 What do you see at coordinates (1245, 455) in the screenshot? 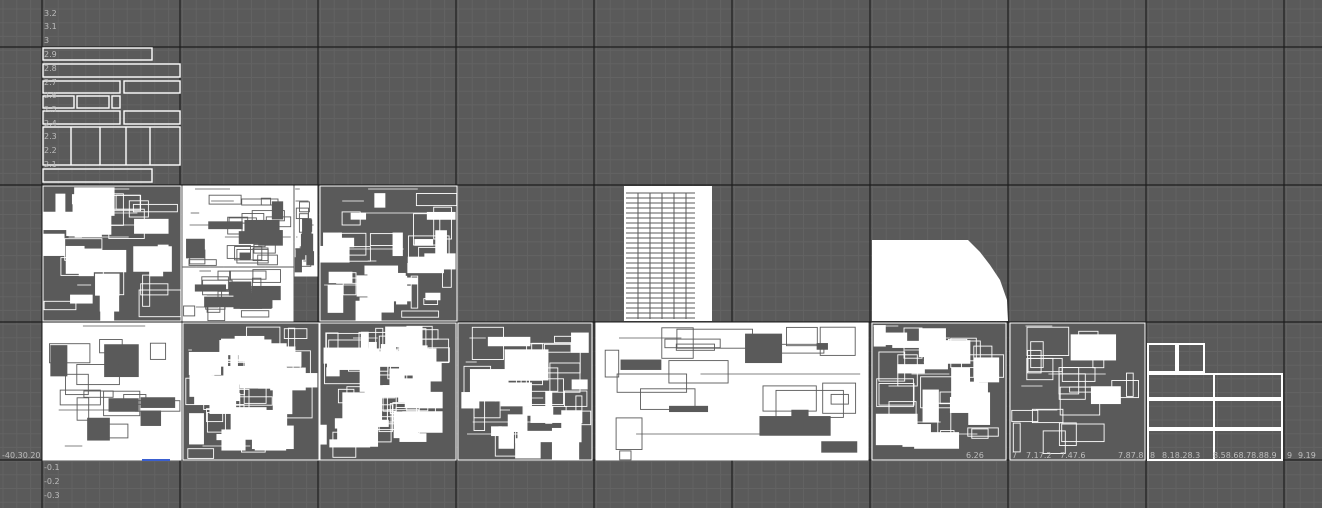
I see `u-axis-label: 8.58.68.78.88.9` at bounding box center [1245, 455].